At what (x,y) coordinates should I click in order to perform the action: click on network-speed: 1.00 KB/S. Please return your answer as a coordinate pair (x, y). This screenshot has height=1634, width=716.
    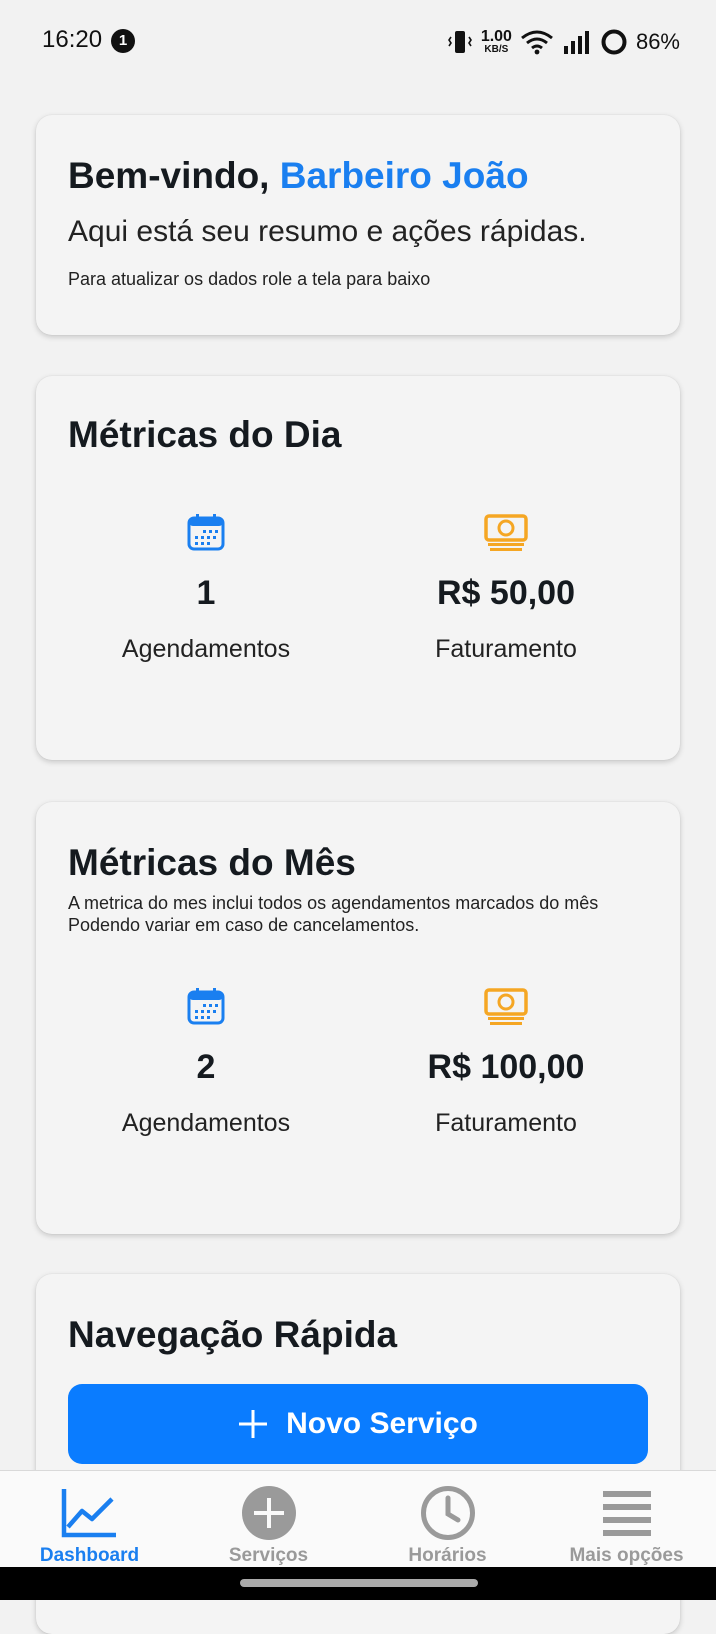
    Looking at the image, I should click on (496, 42).